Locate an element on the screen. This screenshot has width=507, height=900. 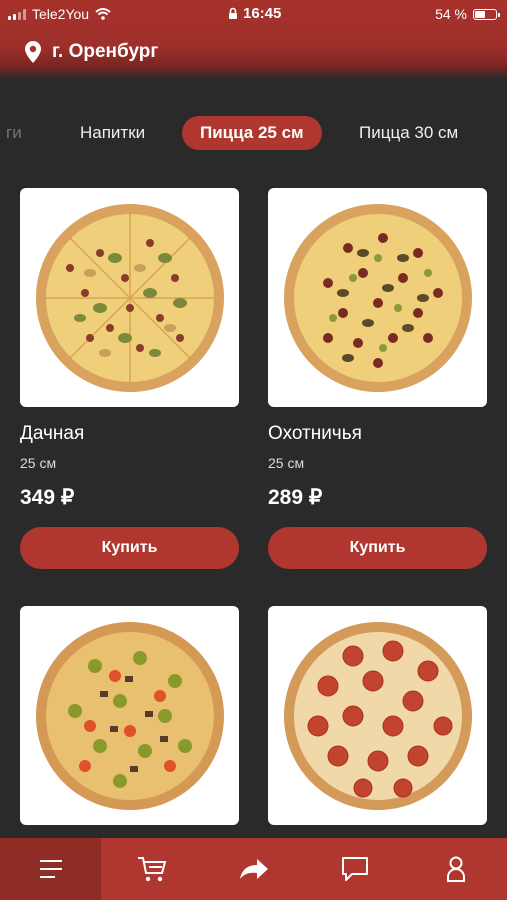
battery-percent: 54 % is located at coordinates (451, 14).